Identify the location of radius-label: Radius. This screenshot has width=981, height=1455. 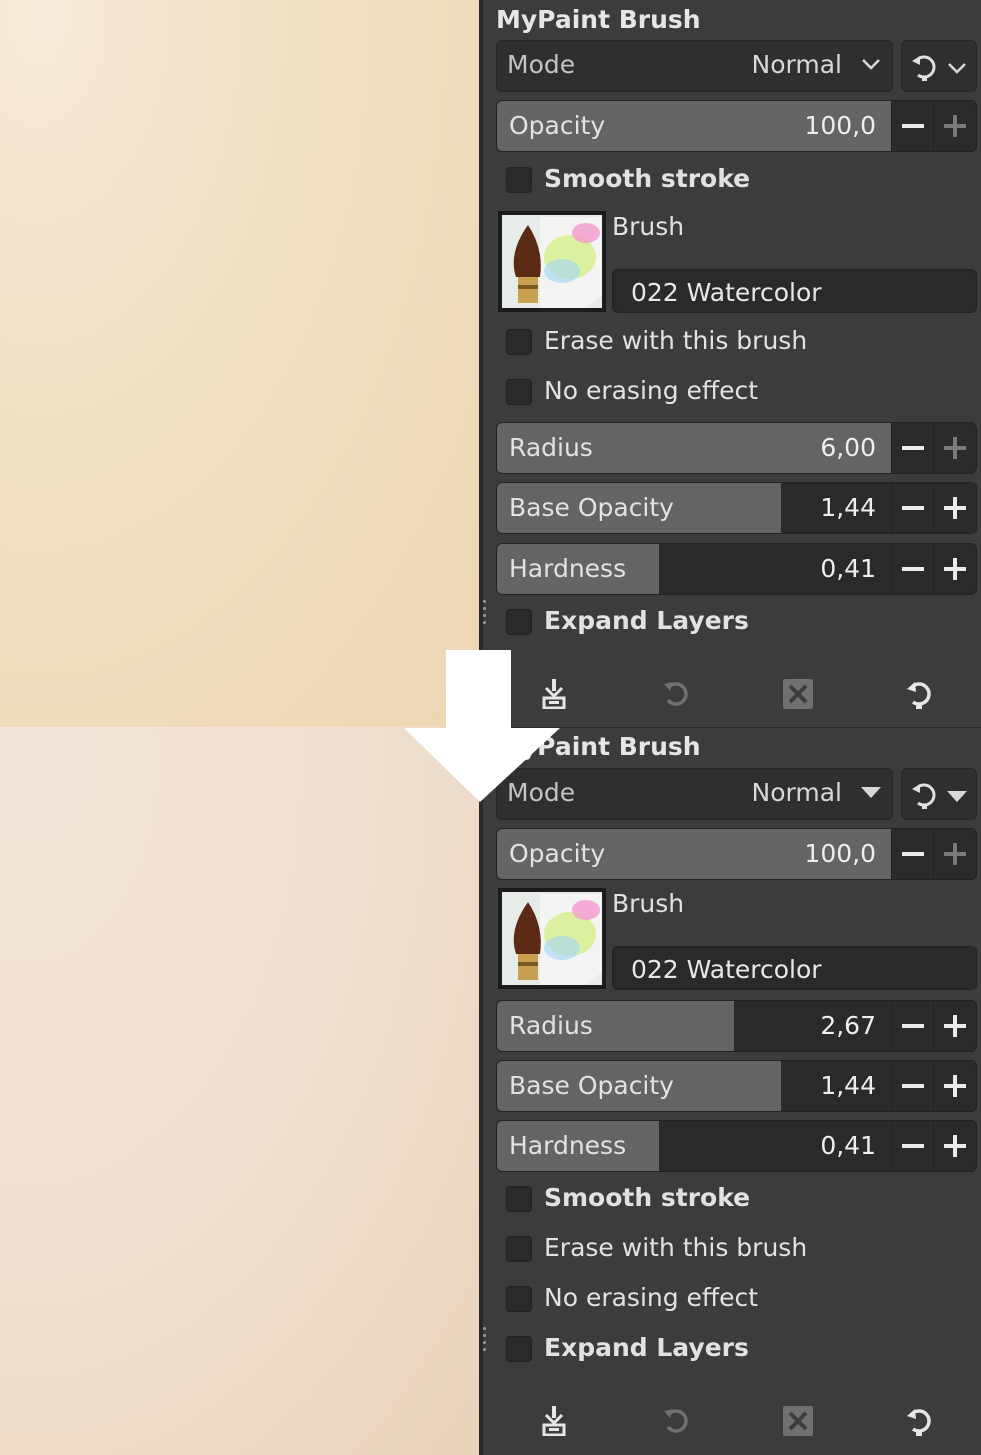
(551, 447).